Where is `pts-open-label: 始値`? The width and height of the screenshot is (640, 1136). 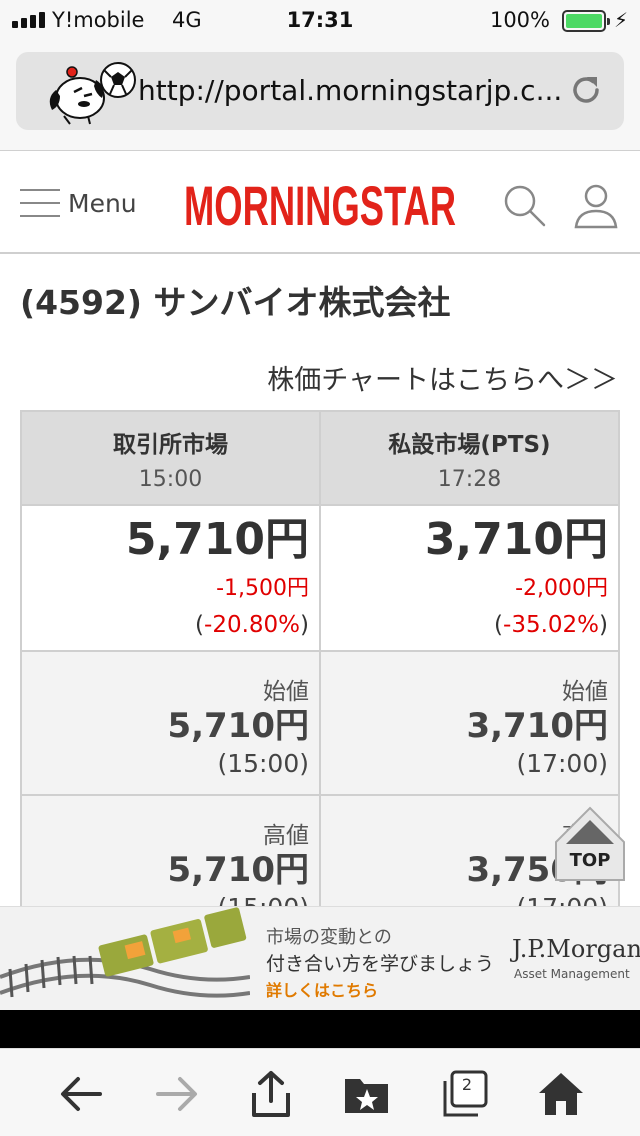 pts-open-label: 始値 is located at coordinates (585, 692).